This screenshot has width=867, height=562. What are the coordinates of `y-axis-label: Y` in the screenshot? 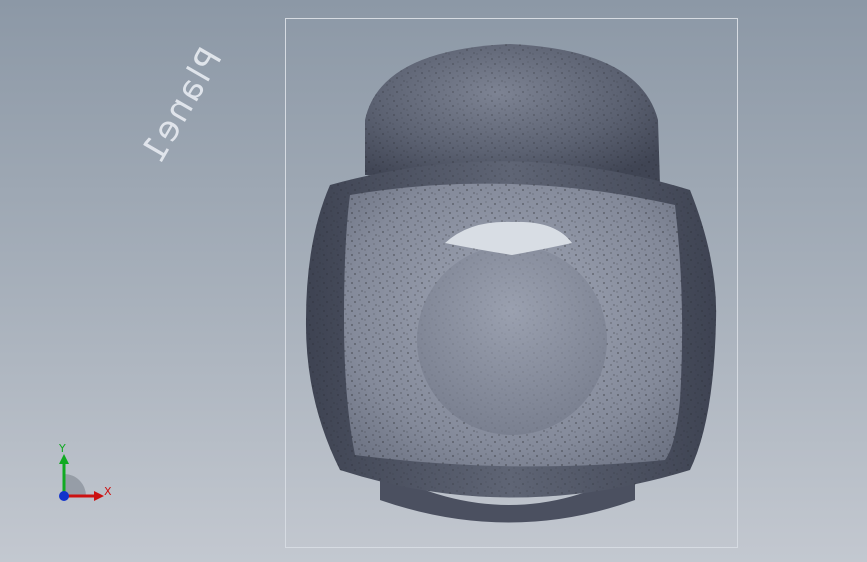 It's located at (62, 448).